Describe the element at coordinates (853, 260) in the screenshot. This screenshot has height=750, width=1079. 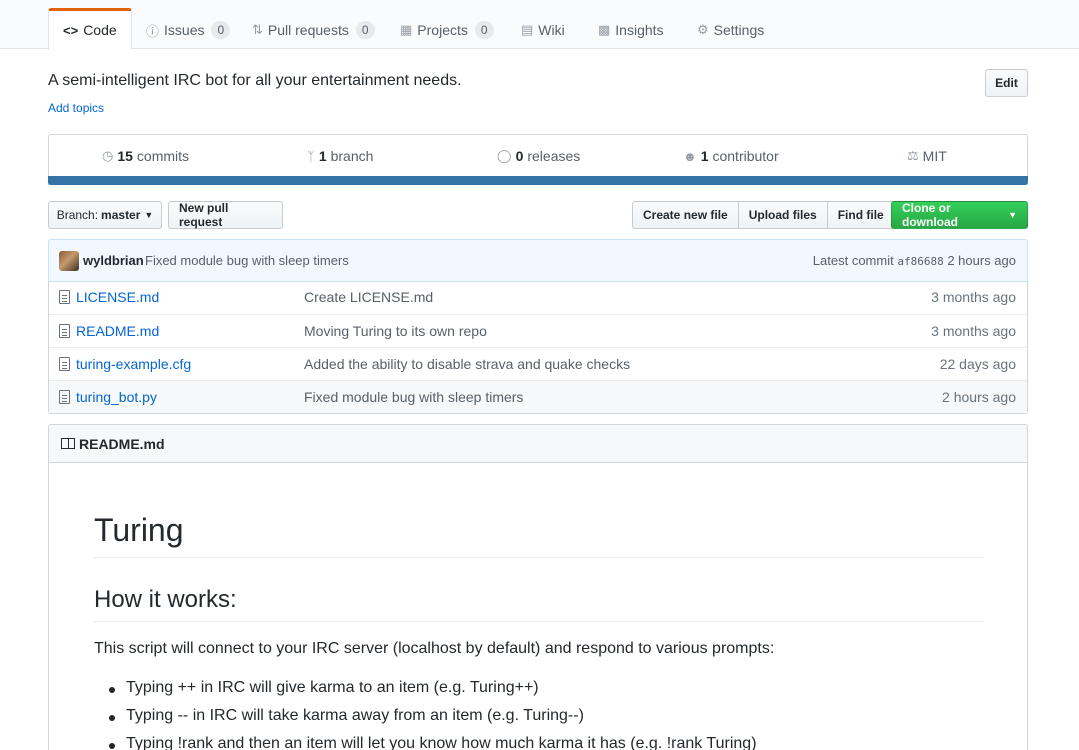
I see `latest-commit-prefix: Latest commit` at that location.